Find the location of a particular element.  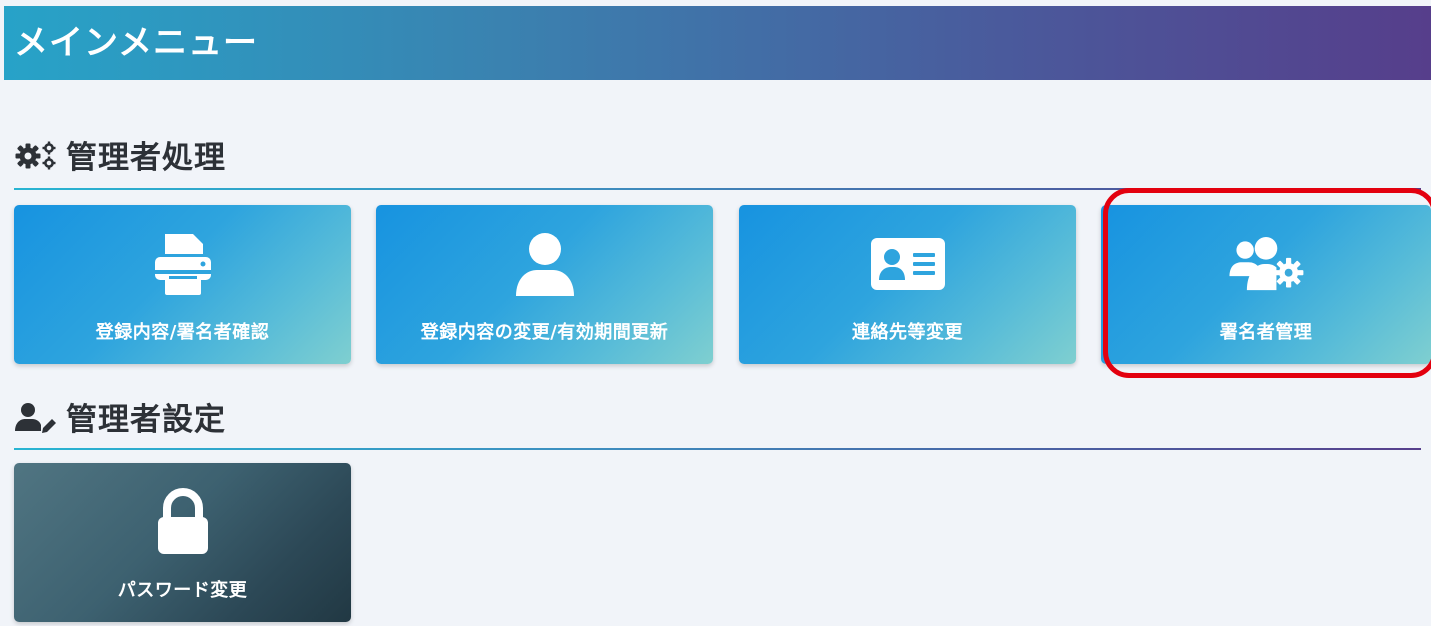

page-header: メインメニュー is located at coordinates (717, 43).